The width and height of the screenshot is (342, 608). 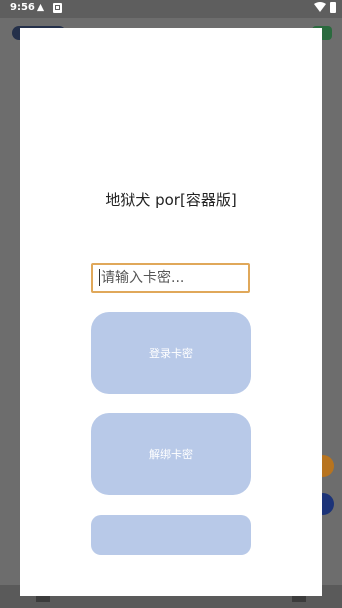 I want to click on card-key-input, so click(x=170, y=278).